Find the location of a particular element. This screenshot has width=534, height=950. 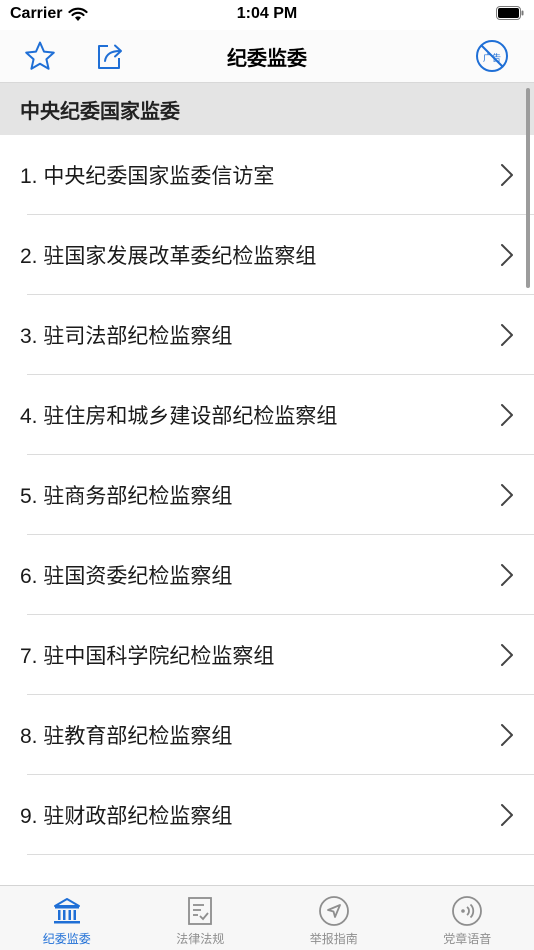

list-item-label: 8. 驻教育部纪检监察组 is located at coordinates (126, 736).